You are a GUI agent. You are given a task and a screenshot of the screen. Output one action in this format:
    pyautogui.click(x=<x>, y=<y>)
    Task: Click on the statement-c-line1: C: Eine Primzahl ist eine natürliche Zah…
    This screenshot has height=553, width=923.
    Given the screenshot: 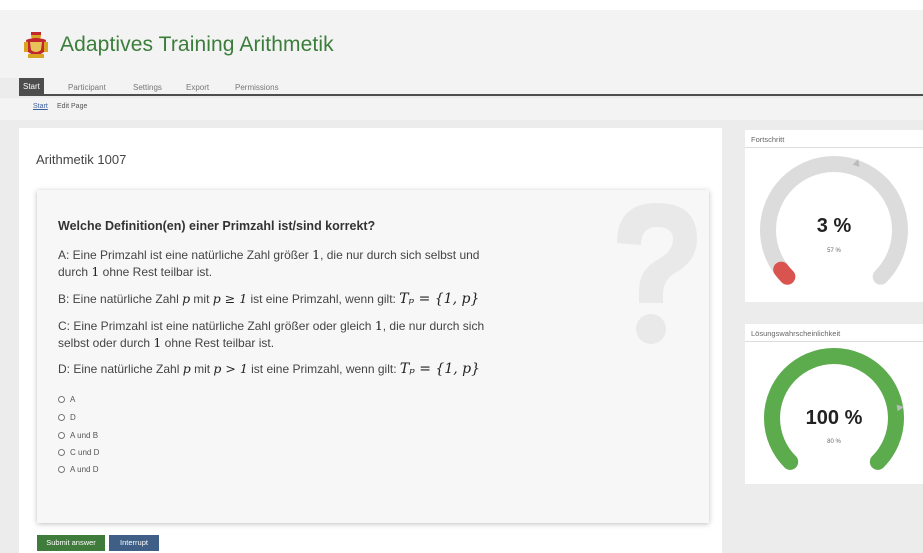 What is the action you would take?
    pyautogui.click(x=323, y=326)
    